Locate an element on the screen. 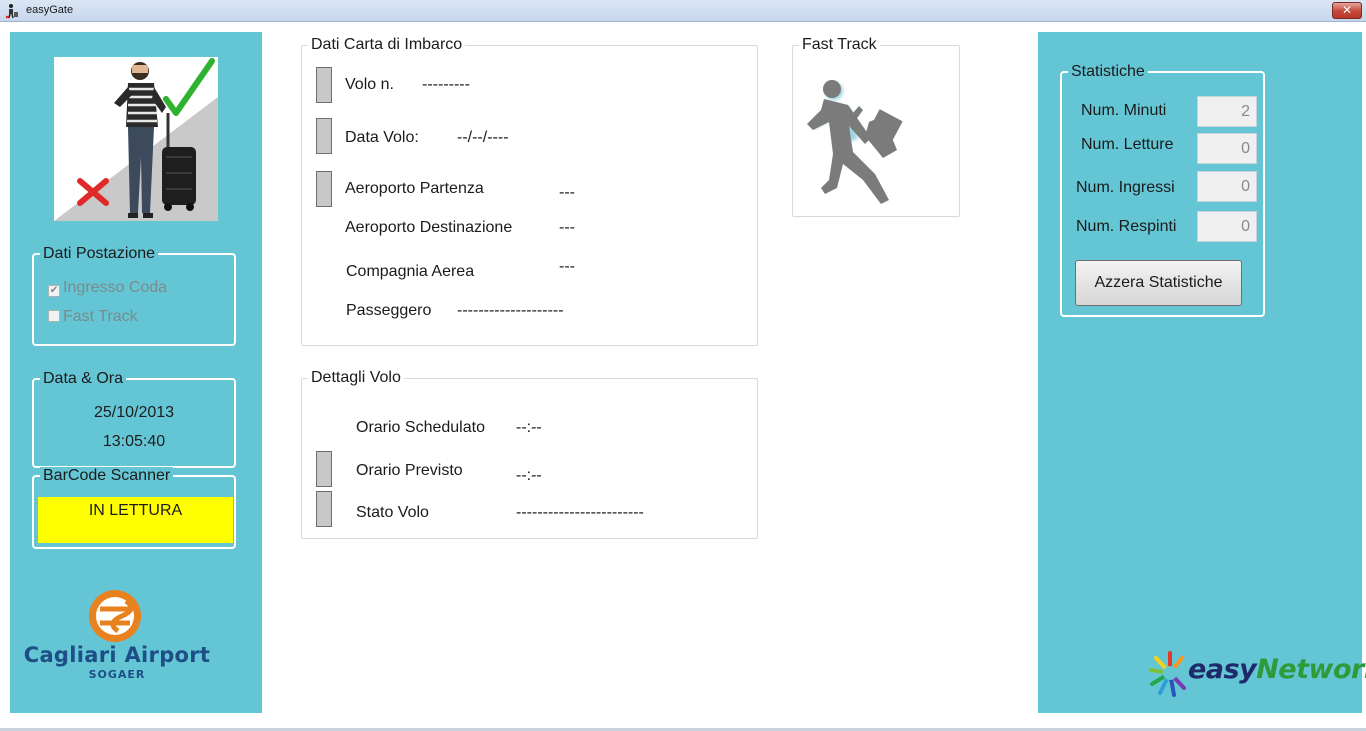  aeroporto-destinazione-value: --- is located at coordinates (567, 227).